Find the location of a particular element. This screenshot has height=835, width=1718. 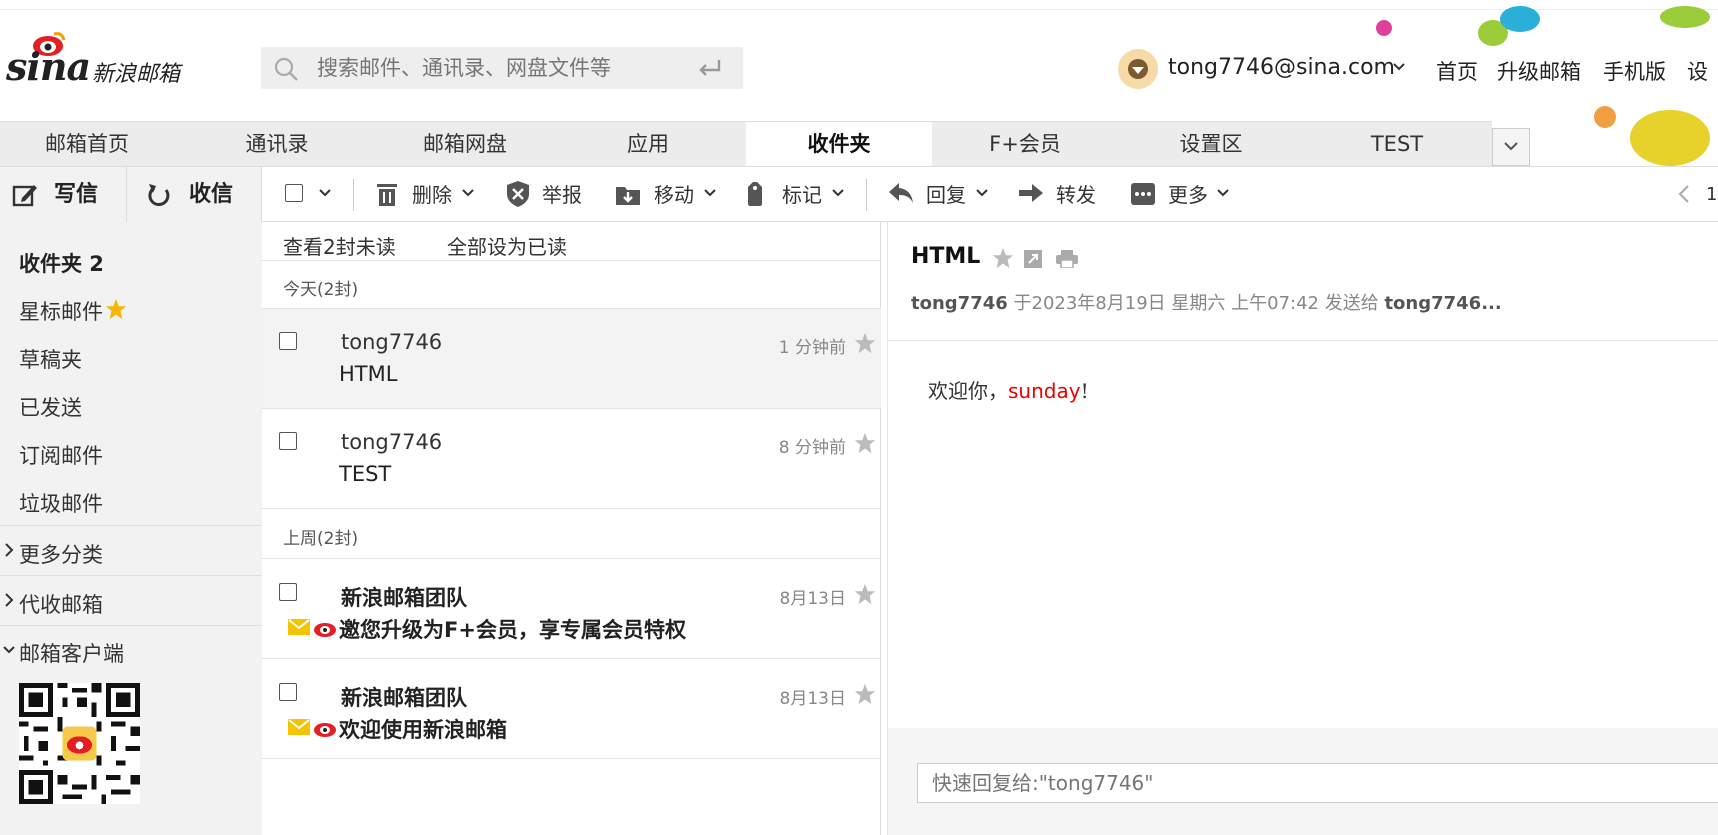

forward-button: 转发 is located at coordinates (1076, 195).